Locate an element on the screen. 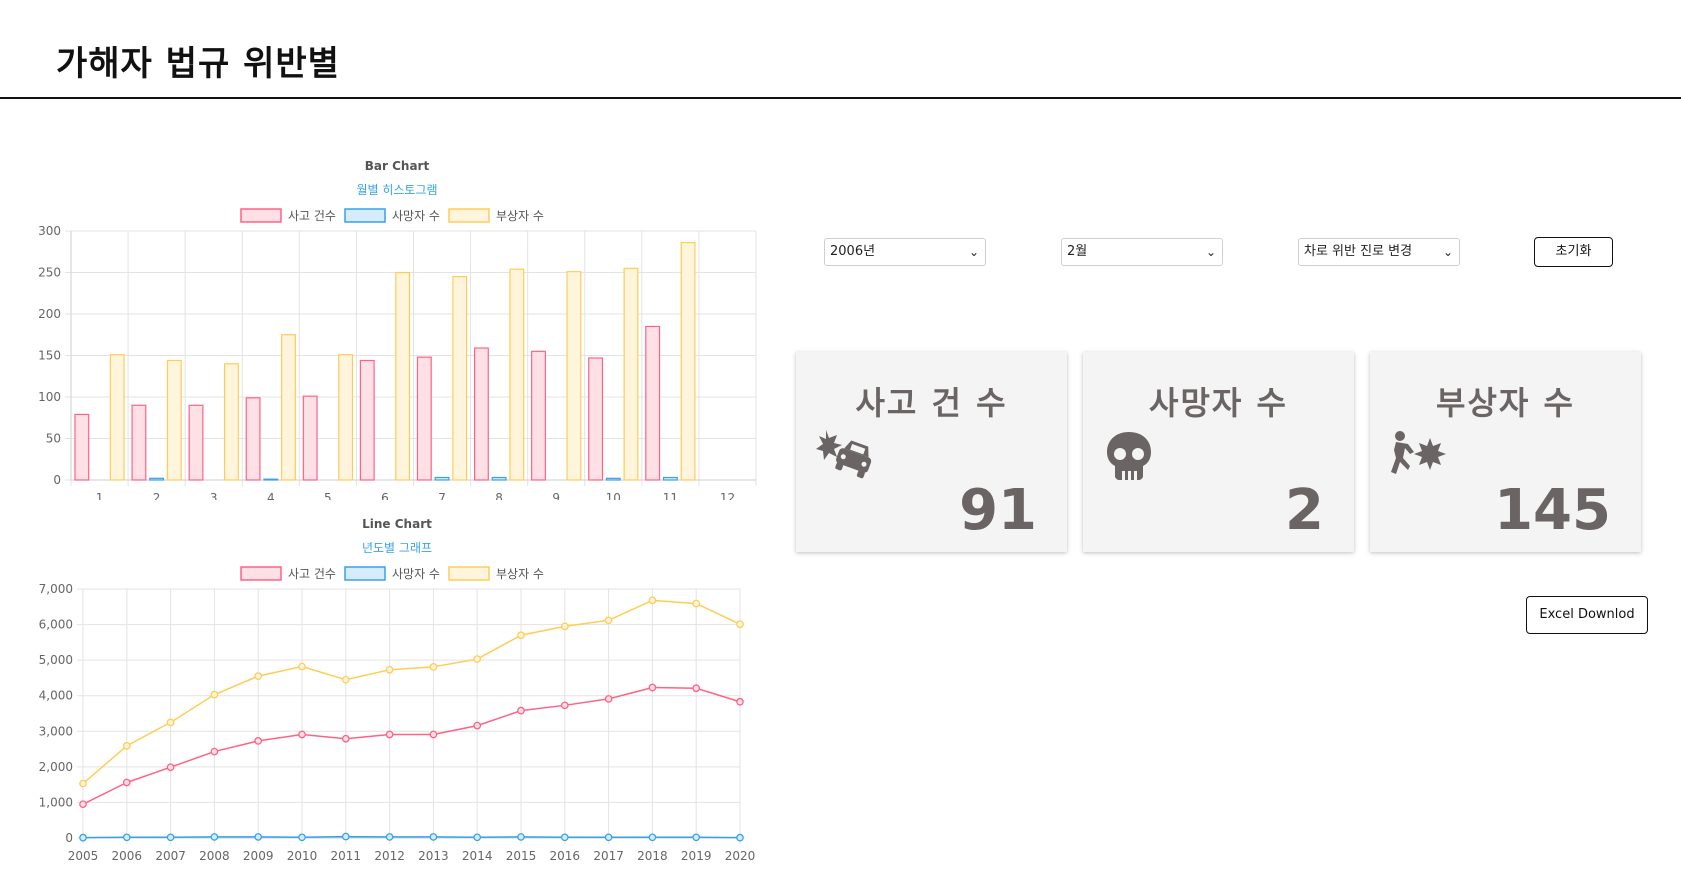 The image size is (1681, 875). chart-title: Line Chart is located at coordinates (397, 524).